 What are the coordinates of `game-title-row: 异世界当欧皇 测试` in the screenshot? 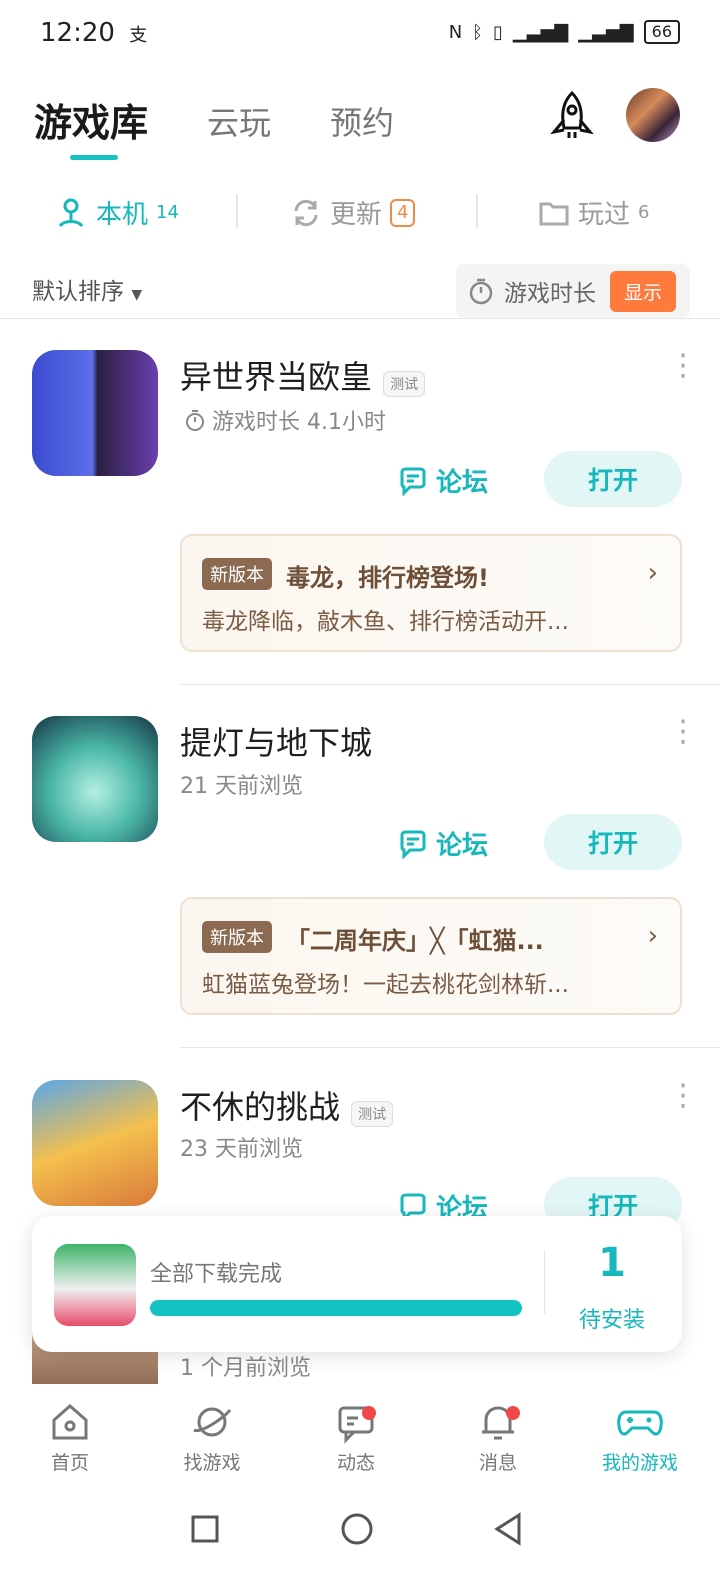 It's located at (303, 375).